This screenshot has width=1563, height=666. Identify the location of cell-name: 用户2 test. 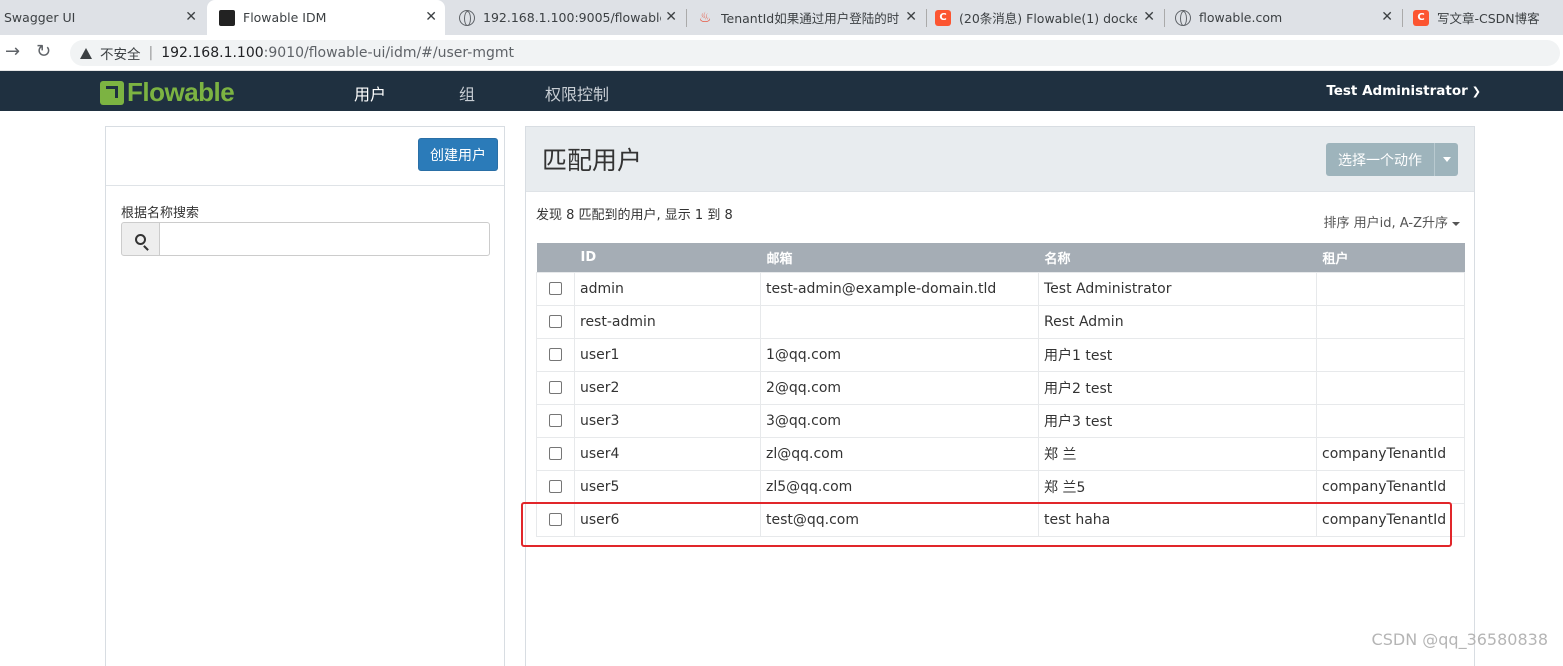
(1177, 387).